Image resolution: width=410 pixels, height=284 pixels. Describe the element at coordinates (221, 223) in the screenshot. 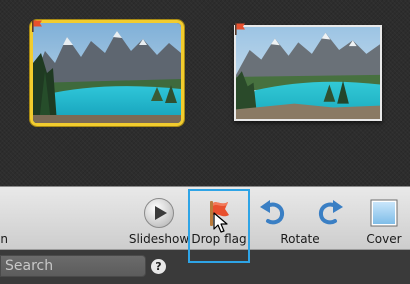

I see `mouse-pointer-icon` at that location.